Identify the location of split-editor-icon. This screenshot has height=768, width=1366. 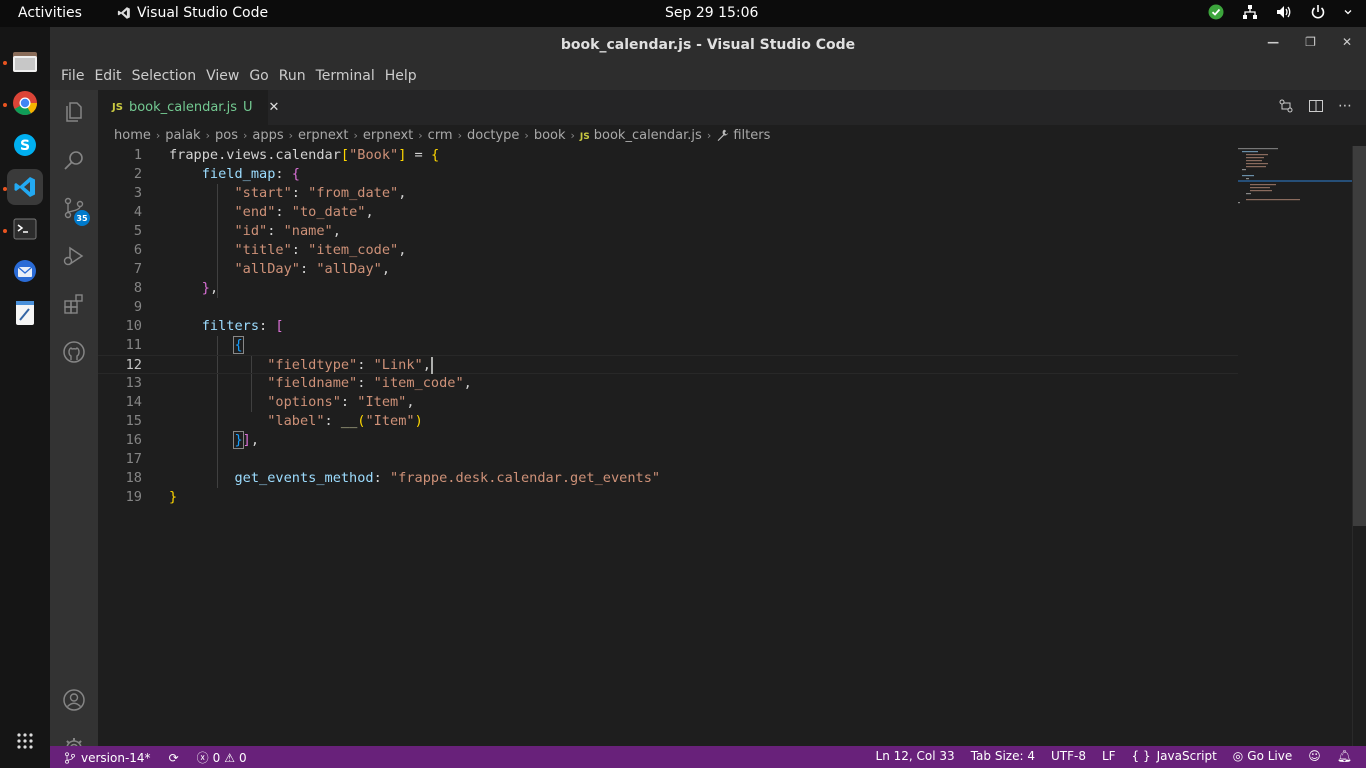
(1316, 106).